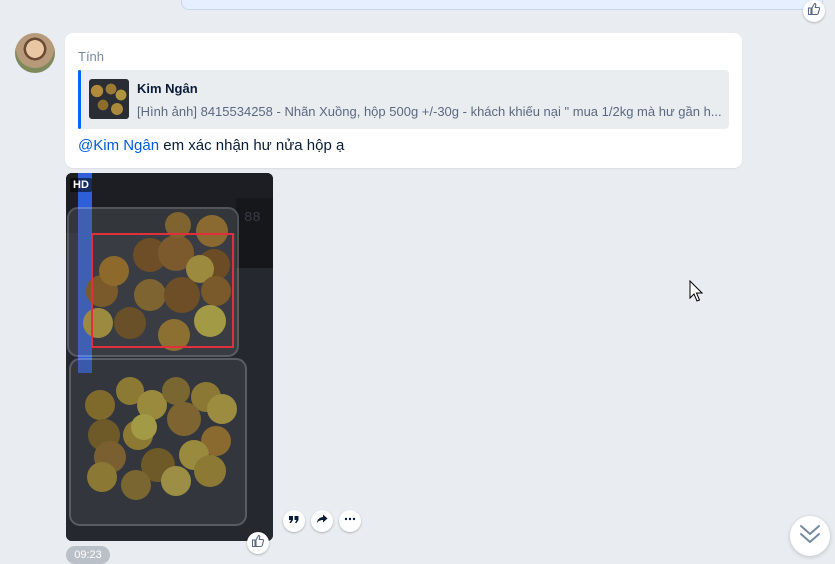  I want to click on previous-like-button, so click(814, 11).